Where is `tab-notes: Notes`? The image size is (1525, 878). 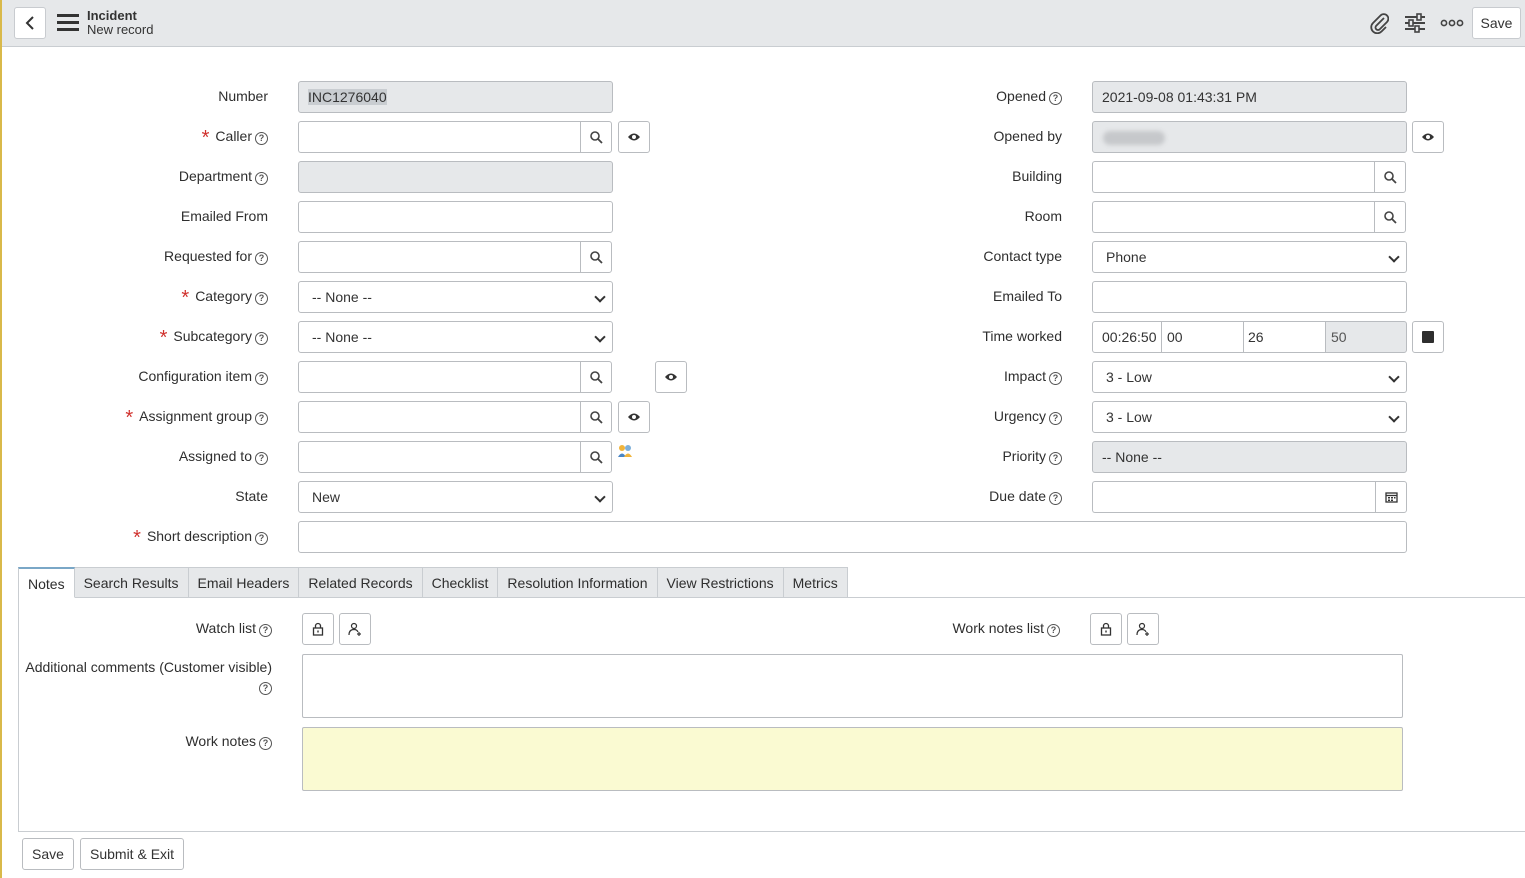 tab-notes: Notes is located at coordinates (46, 582).